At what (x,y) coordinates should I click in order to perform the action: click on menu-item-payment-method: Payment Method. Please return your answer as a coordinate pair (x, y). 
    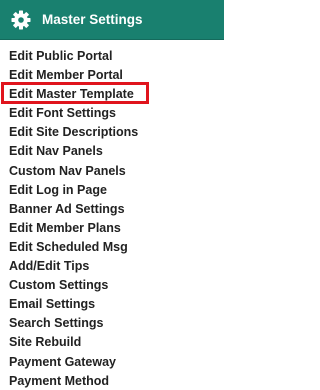
    Looking at the image, I should click on (112, 381).